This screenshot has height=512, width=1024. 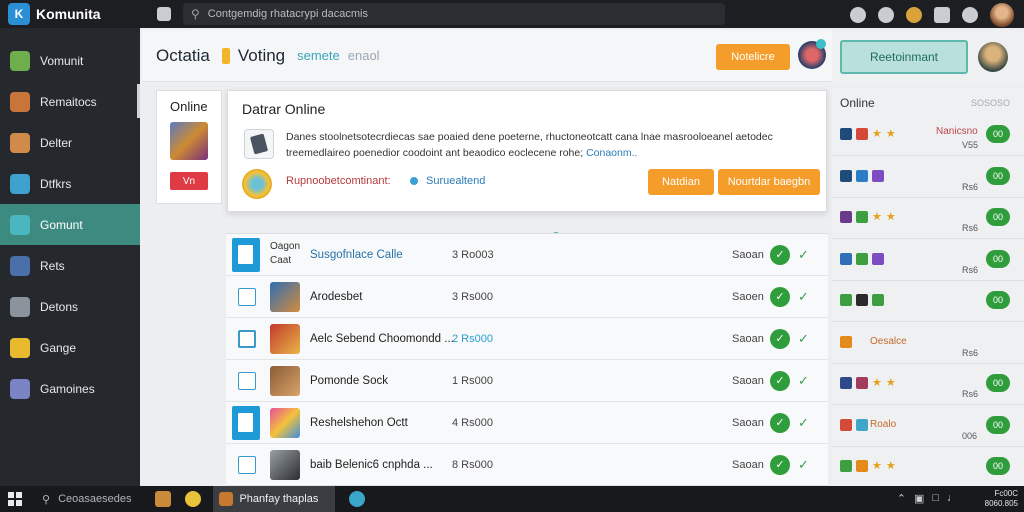 I want to click on item-icons: ★ ★, so click(x=868, y=466).